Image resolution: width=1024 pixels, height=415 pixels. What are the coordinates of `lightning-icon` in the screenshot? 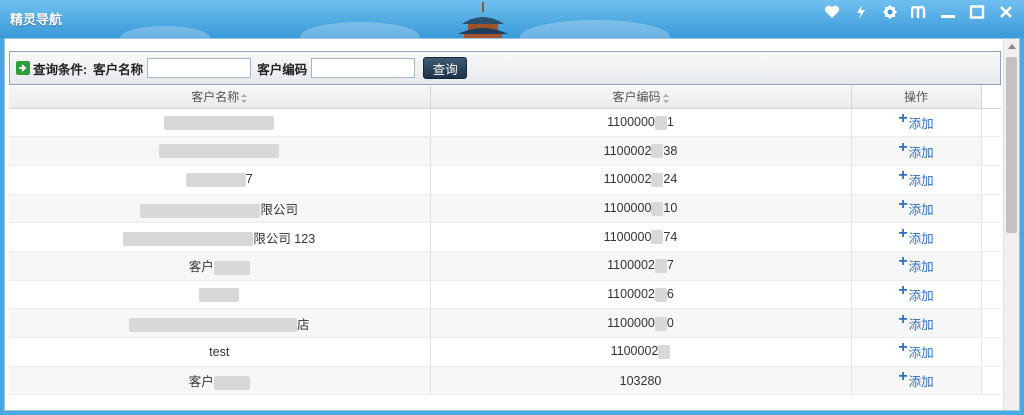 It's located at (861, 12).